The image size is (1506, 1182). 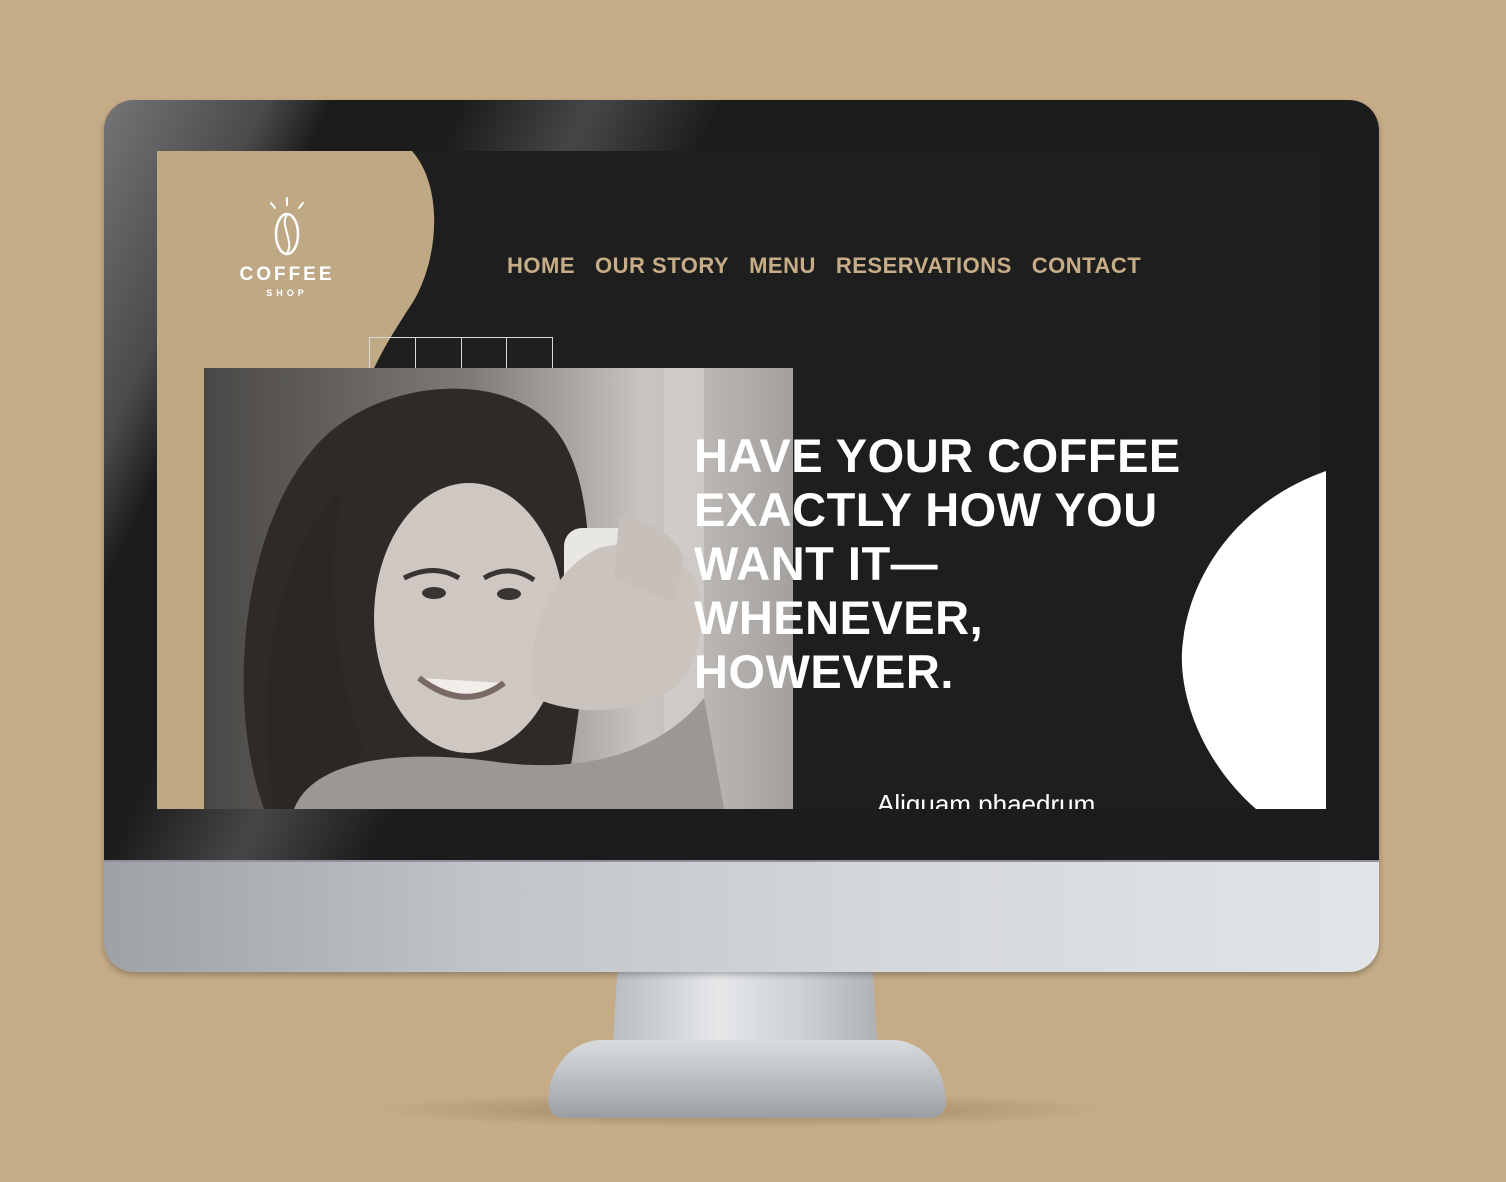 I want to click on brand-logo: COFFEE SHOP, so click(x=287, y=251).